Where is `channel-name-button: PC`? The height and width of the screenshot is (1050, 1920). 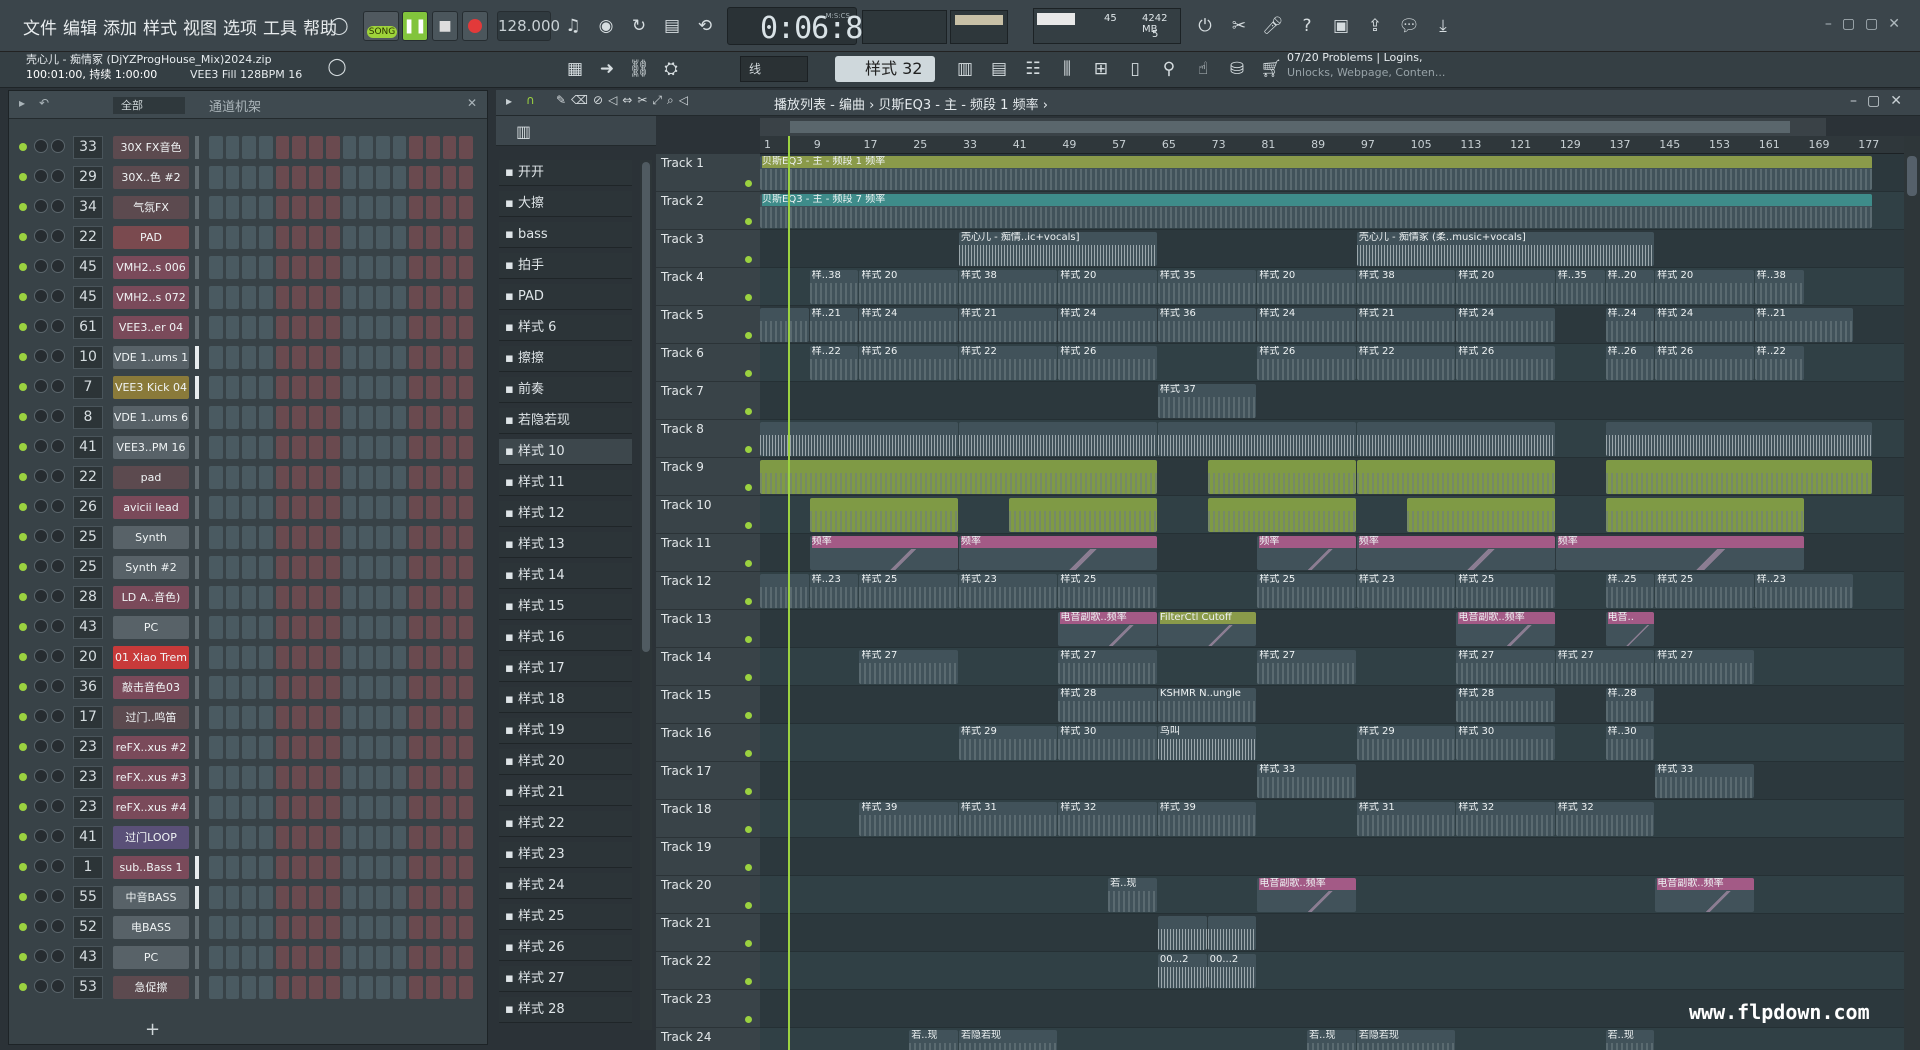
channel-name-button: PC is located at coordinates (151, 627).